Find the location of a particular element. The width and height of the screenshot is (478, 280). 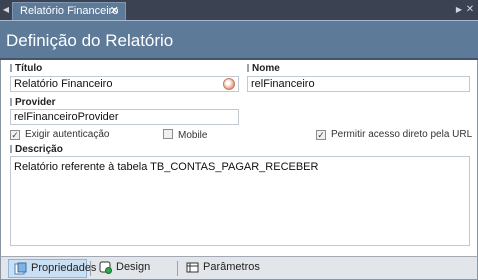

nome-value: relFinanceiro is located at coordinates (283, 84).